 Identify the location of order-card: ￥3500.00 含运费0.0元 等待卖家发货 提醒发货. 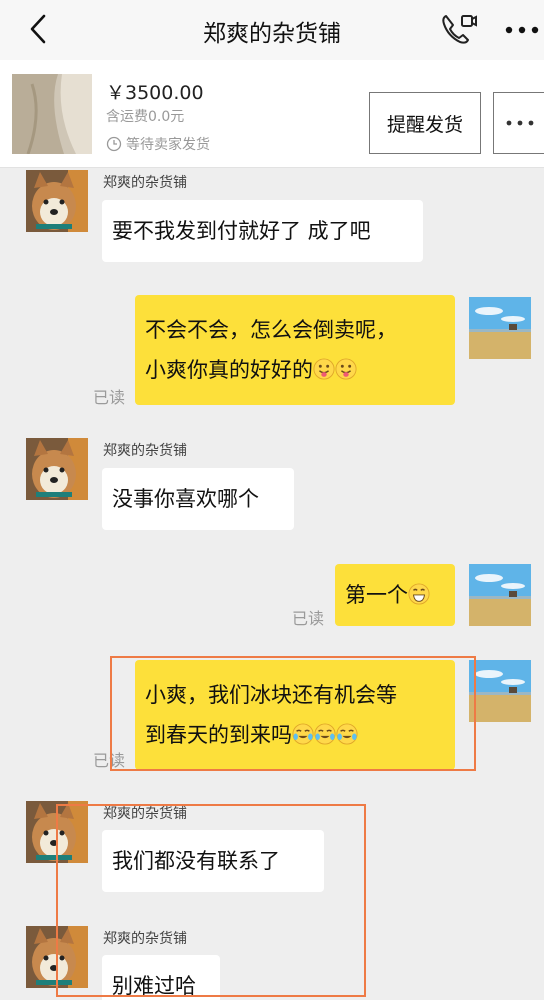
(272, 114).